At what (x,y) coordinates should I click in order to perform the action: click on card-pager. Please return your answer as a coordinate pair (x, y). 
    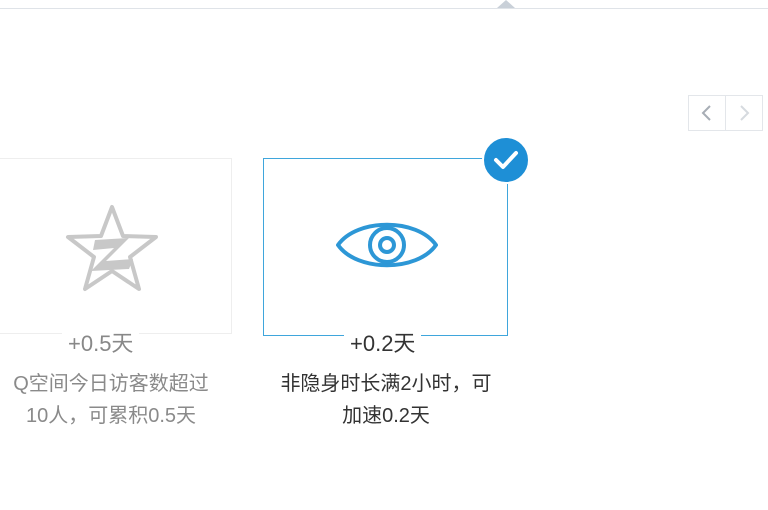
    Looking at the image, I should click on (725, 113).